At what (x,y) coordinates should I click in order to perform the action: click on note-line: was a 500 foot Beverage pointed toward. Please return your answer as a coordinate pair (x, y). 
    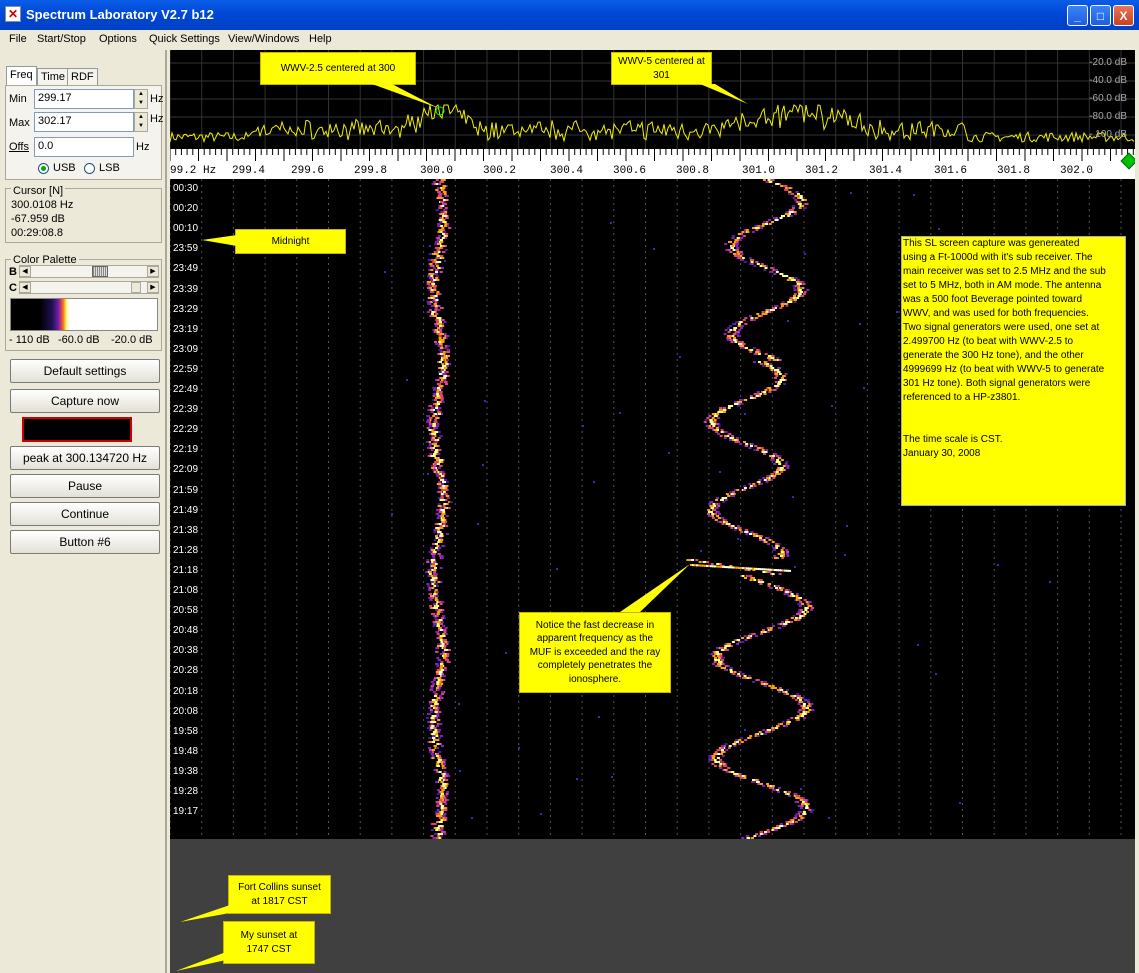
    Looking at the image, I should click on (993, 299).